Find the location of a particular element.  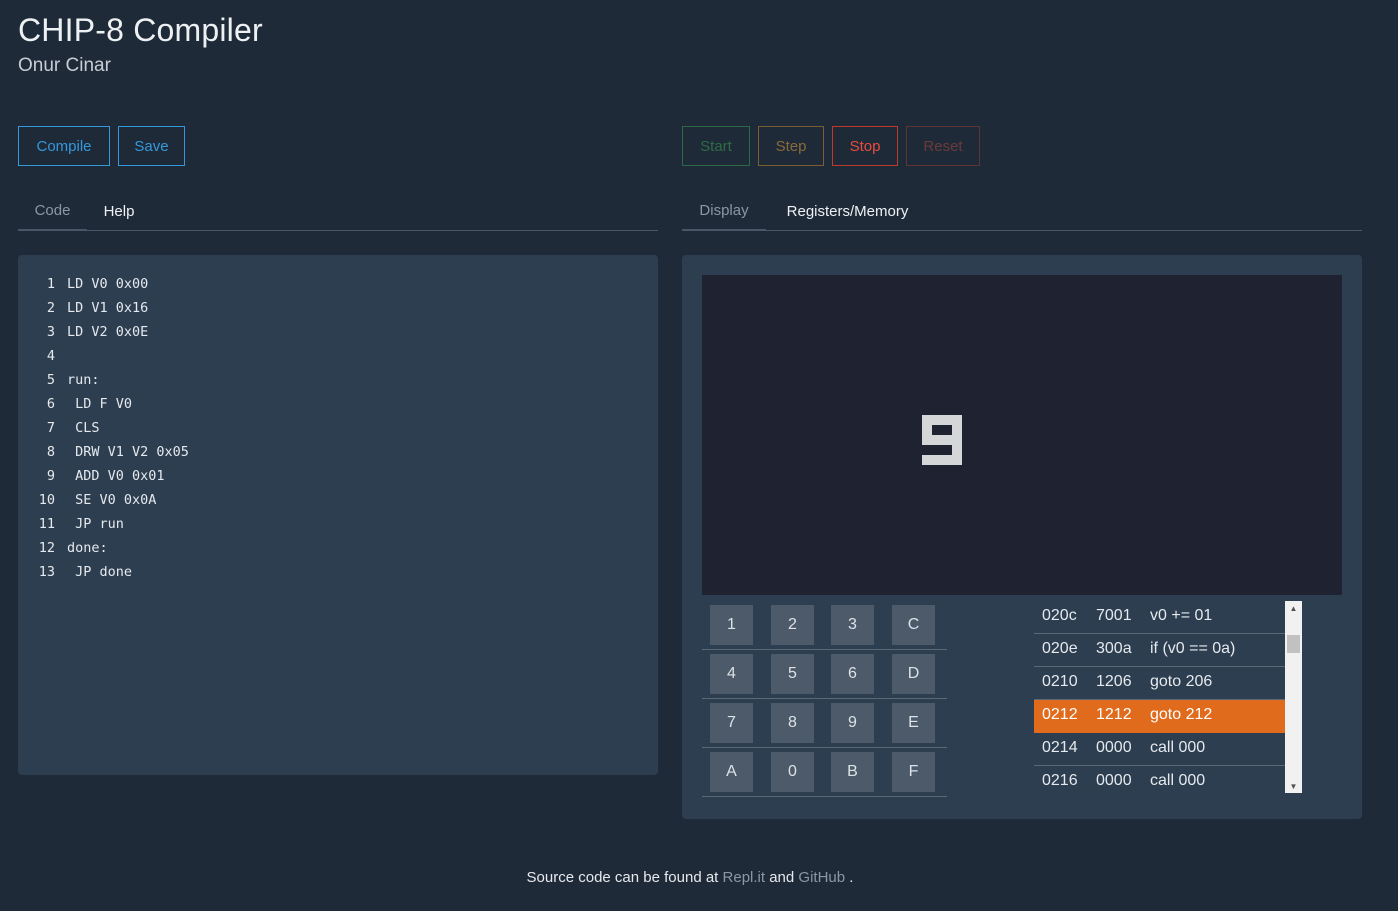

code-line: 1 LD V0 0x00 is located at coordinates (83, 288).